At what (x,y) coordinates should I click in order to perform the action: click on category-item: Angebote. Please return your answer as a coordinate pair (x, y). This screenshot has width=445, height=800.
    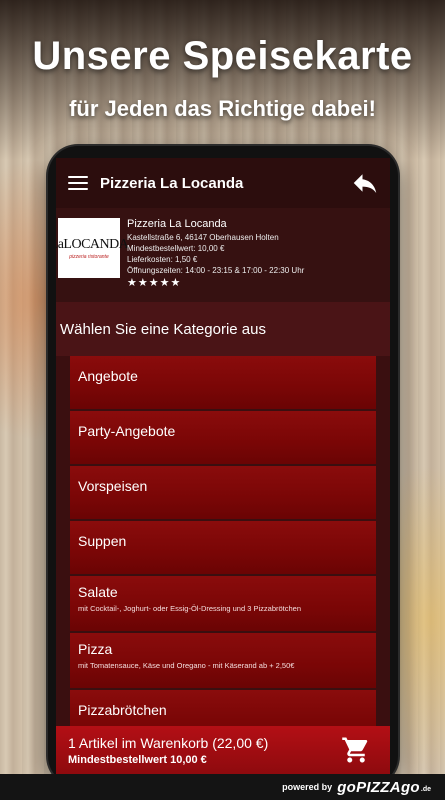
    Looking at the image, I should click on (223, 382).